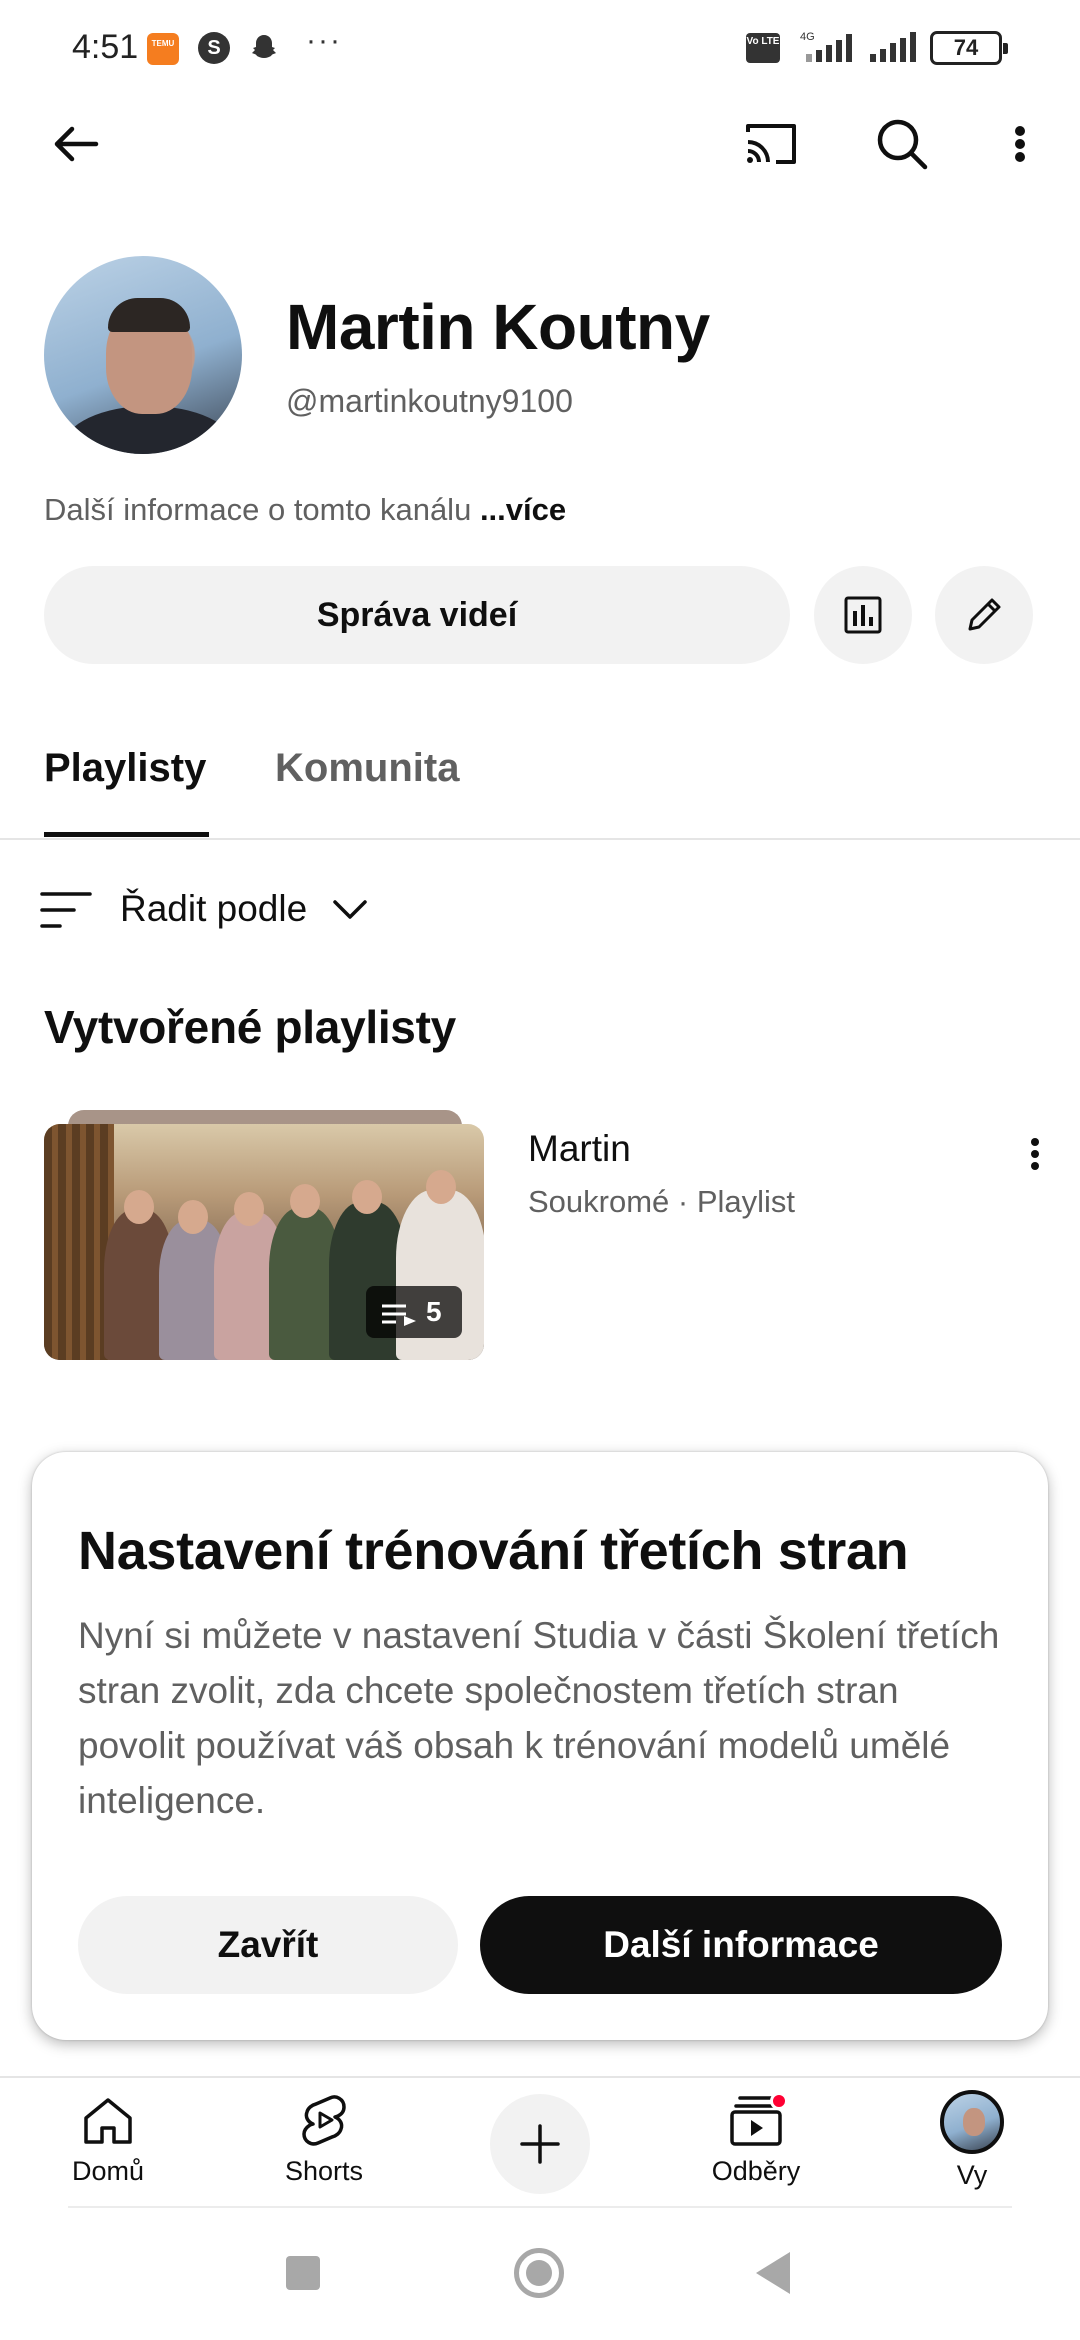 The image size is (1080, 2340). I want to click on battery-icon: 74, so click(969, 48).